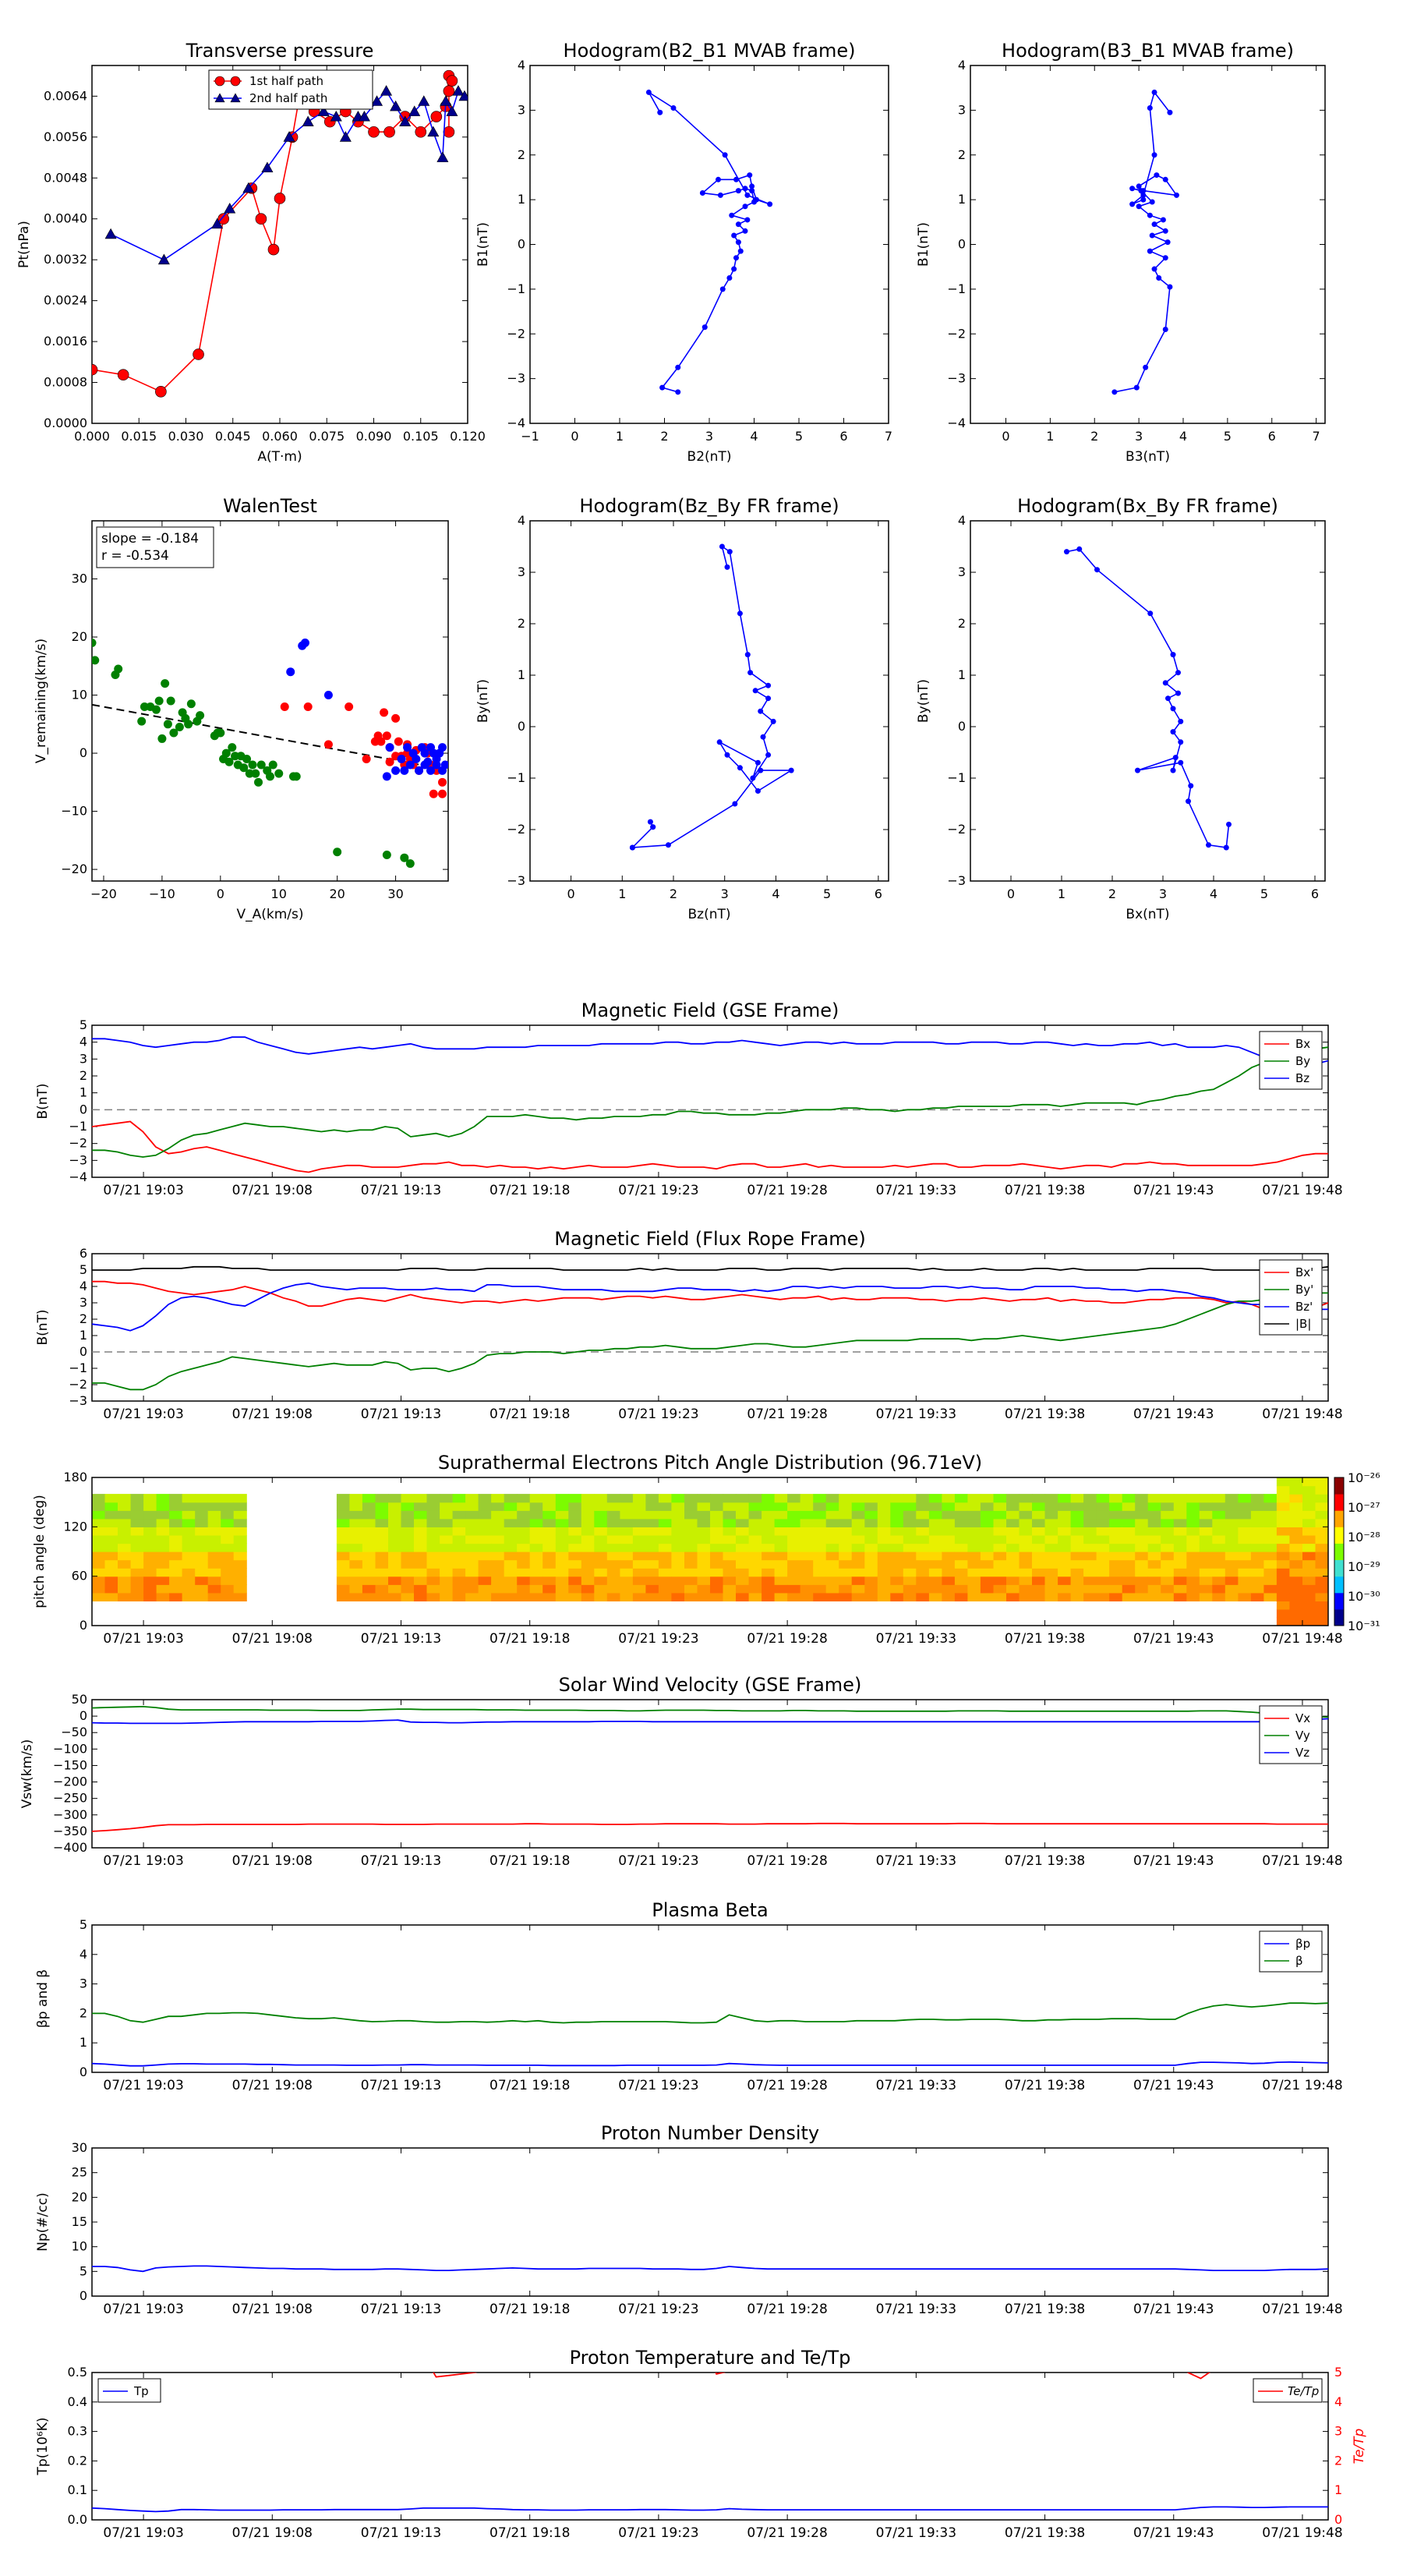 This screenshot has width=1403, height=2576. I want to click on y-axis-label: B1(nT), so click(483, 244).